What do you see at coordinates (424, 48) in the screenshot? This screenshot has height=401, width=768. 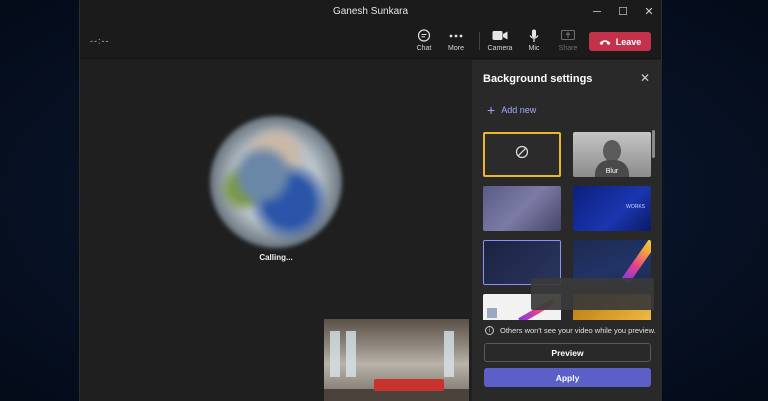 I see `chat-label: Chat` at bounding box center [424, 48].